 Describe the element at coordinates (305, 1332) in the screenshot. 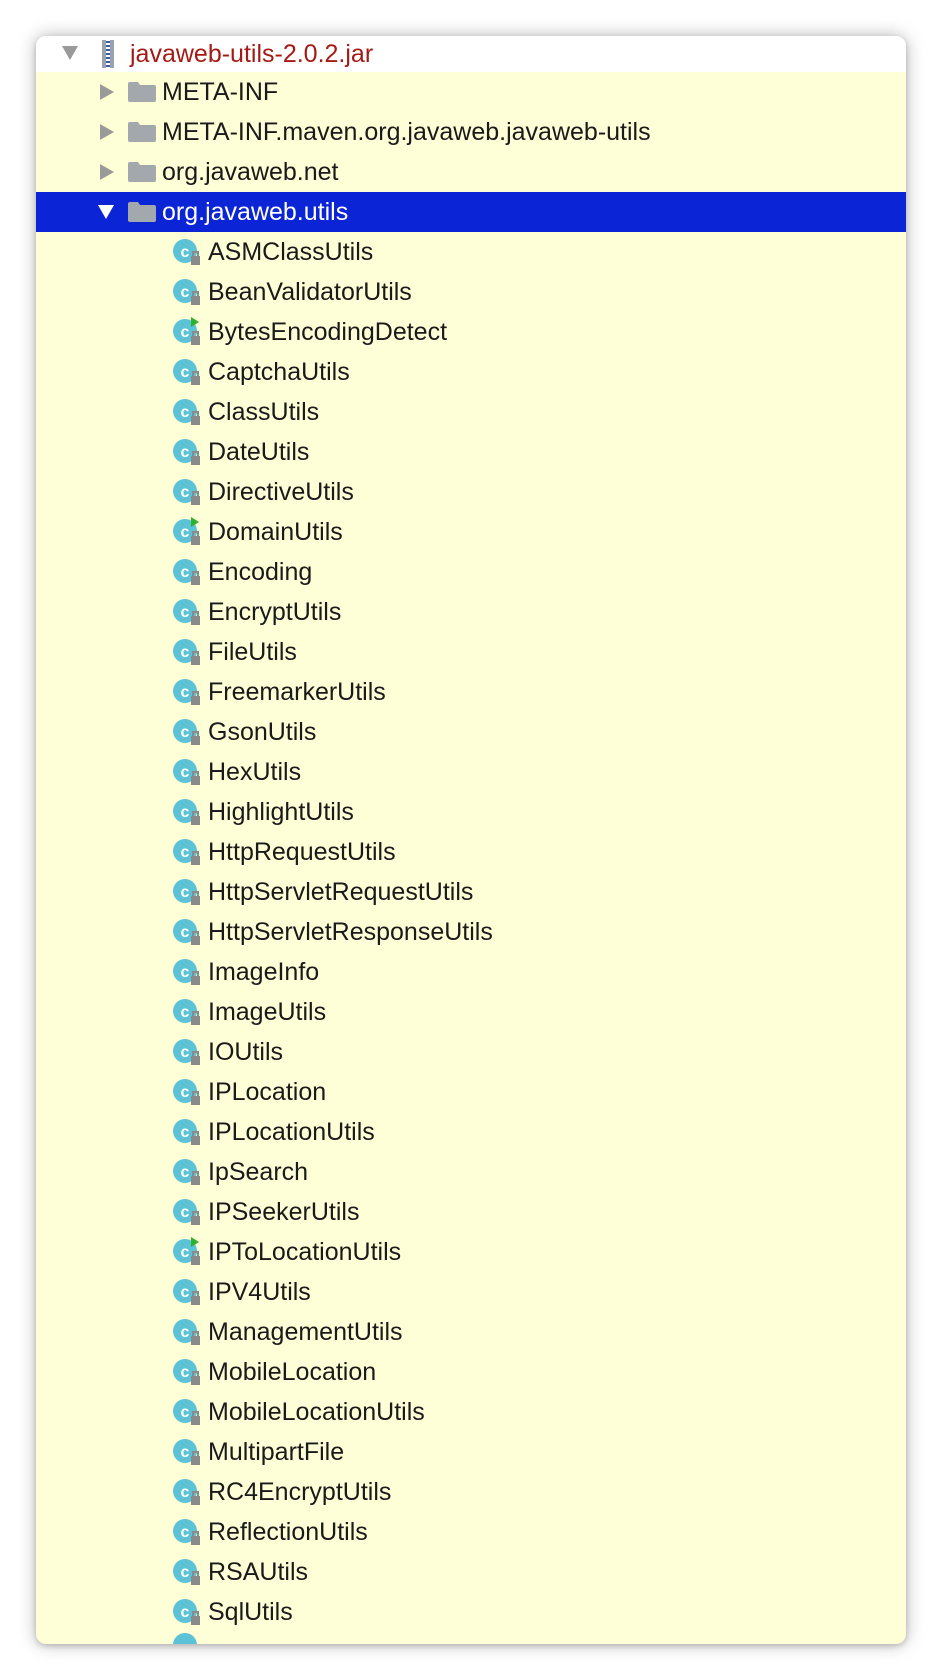

I see `class-label: ManagementUtils` at that location.